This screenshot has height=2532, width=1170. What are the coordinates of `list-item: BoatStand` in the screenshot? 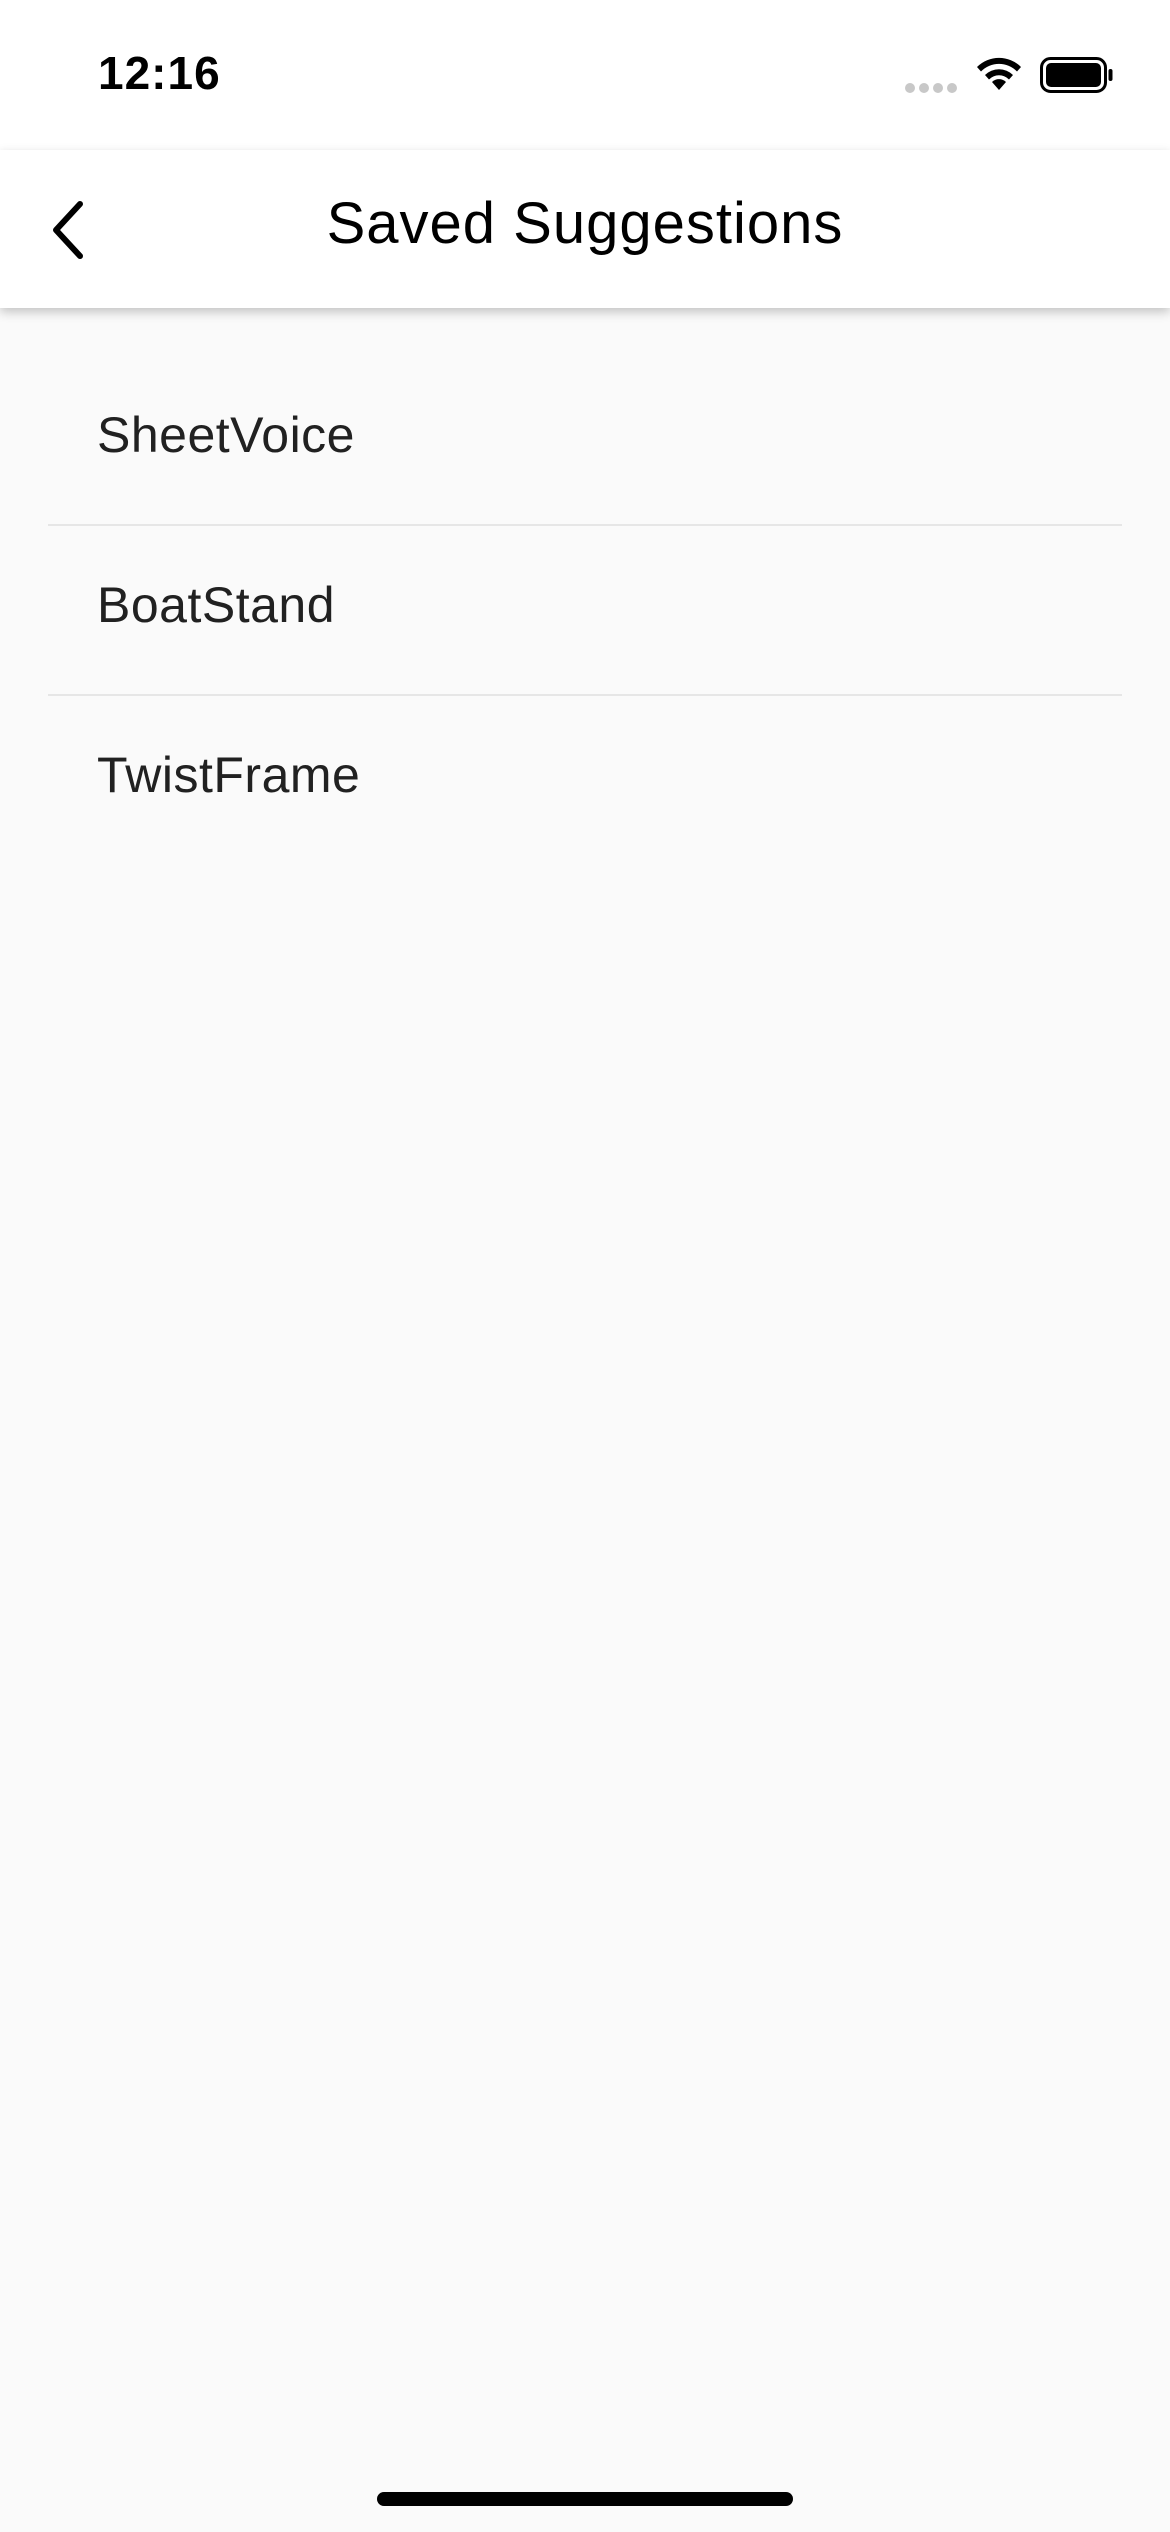 It's located at (585, 610).